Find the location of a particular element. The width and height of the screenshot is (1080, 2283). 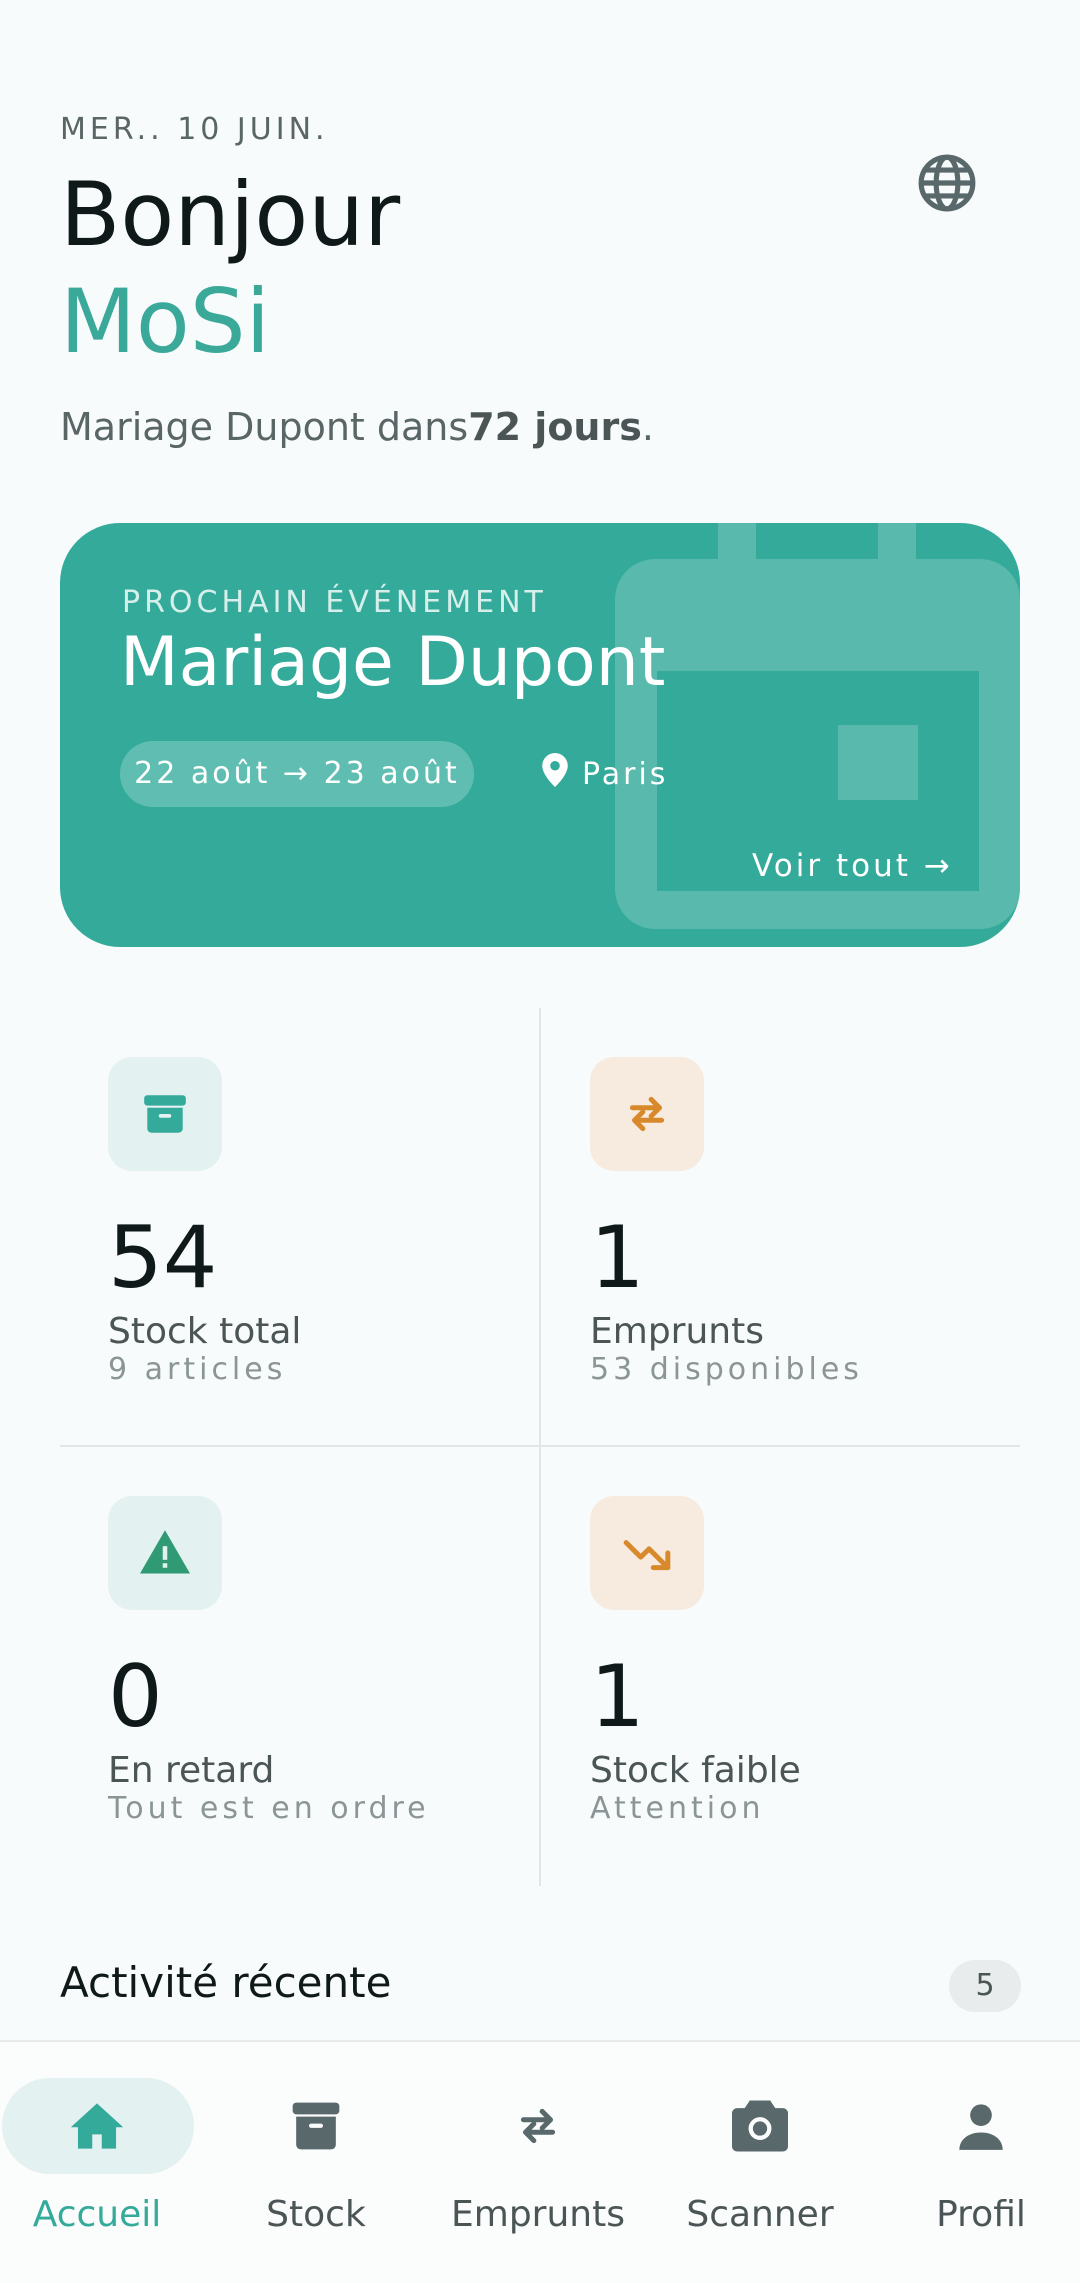

warning-triangle-icon is located at coordinates (165, 1553).